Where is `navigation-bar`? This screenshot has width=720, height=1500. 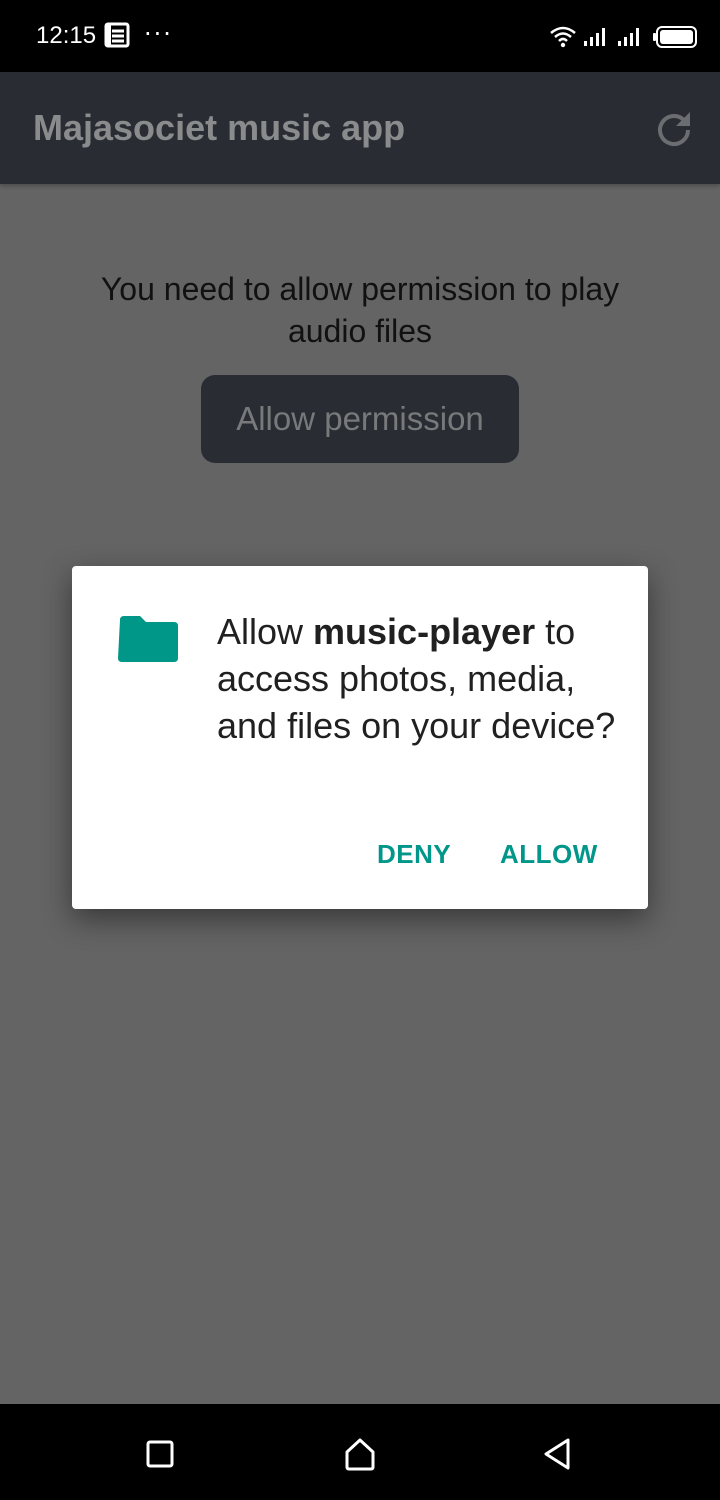 navigation-bar is located at coordinates (360, 1452).